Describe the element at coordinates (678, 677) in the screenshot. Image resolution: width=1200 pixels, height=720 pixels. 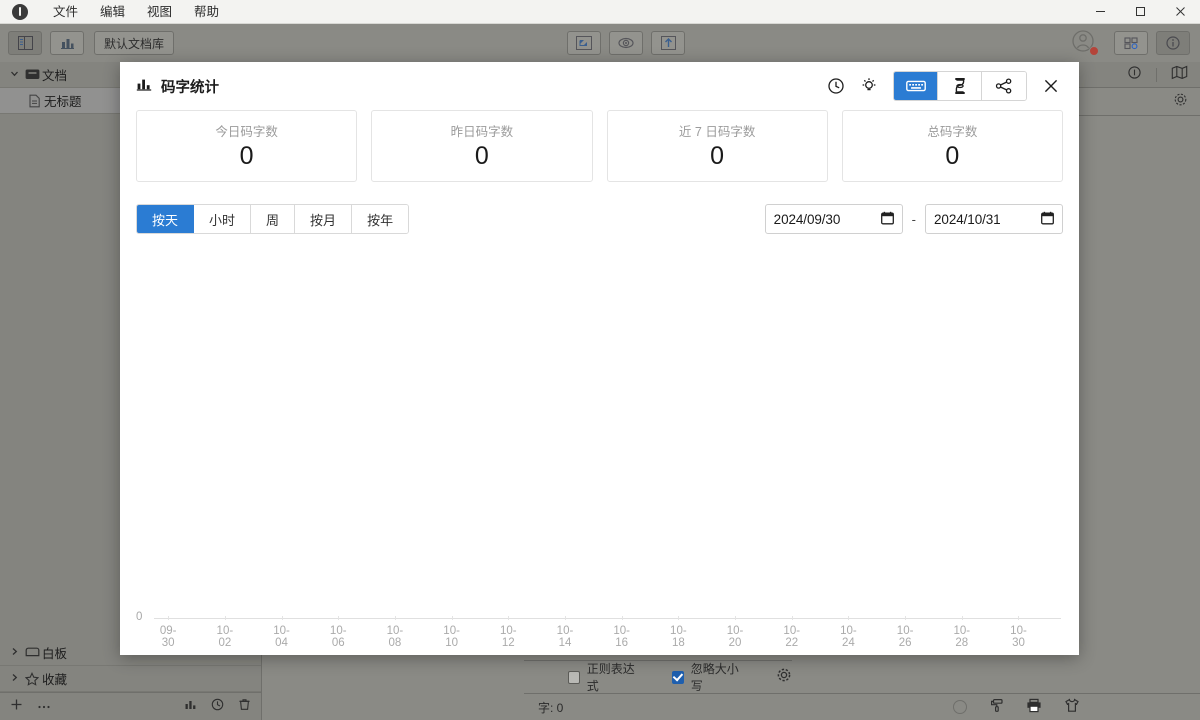
I see `ignorecase-checkbox` at that location.